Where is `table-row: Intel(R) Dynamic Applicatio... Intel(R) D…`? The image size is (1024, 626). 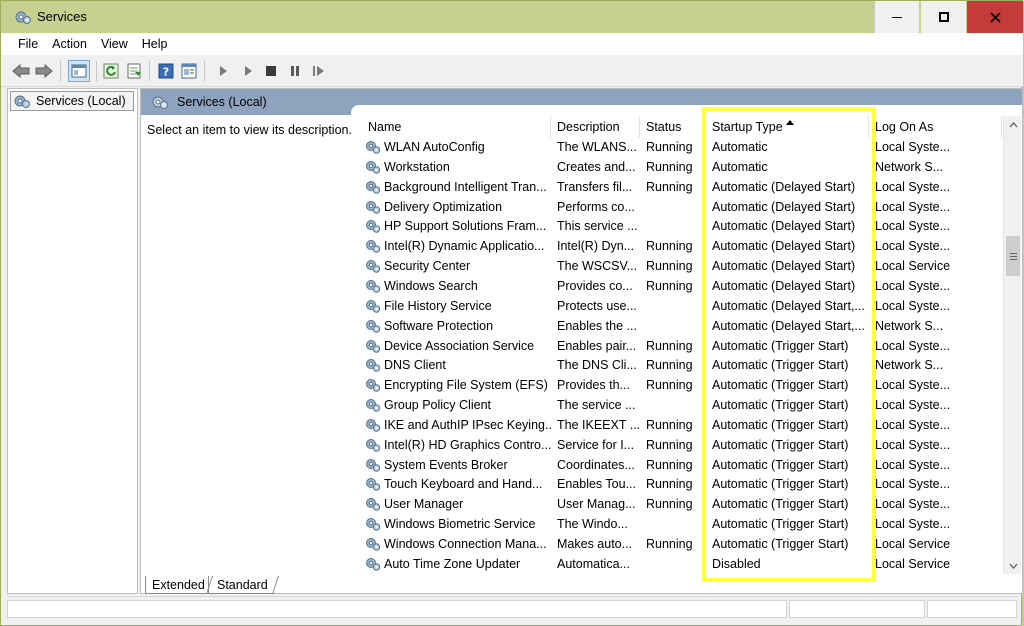 table-row: Intel(R) Dynamic Applicatio... Intel(R) D… is located at coordinates (682, 246).